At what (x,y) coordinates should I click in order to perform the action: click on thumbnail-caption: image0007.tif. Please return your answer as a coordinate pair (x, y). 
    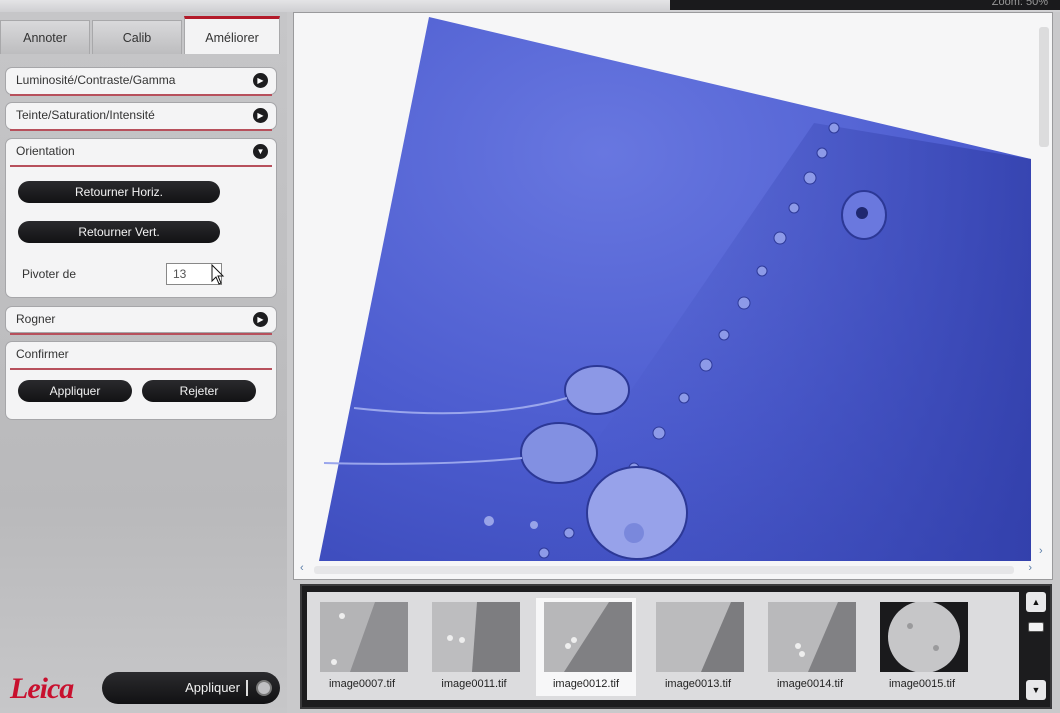
    Looking at the image, I should click on (362, 684).